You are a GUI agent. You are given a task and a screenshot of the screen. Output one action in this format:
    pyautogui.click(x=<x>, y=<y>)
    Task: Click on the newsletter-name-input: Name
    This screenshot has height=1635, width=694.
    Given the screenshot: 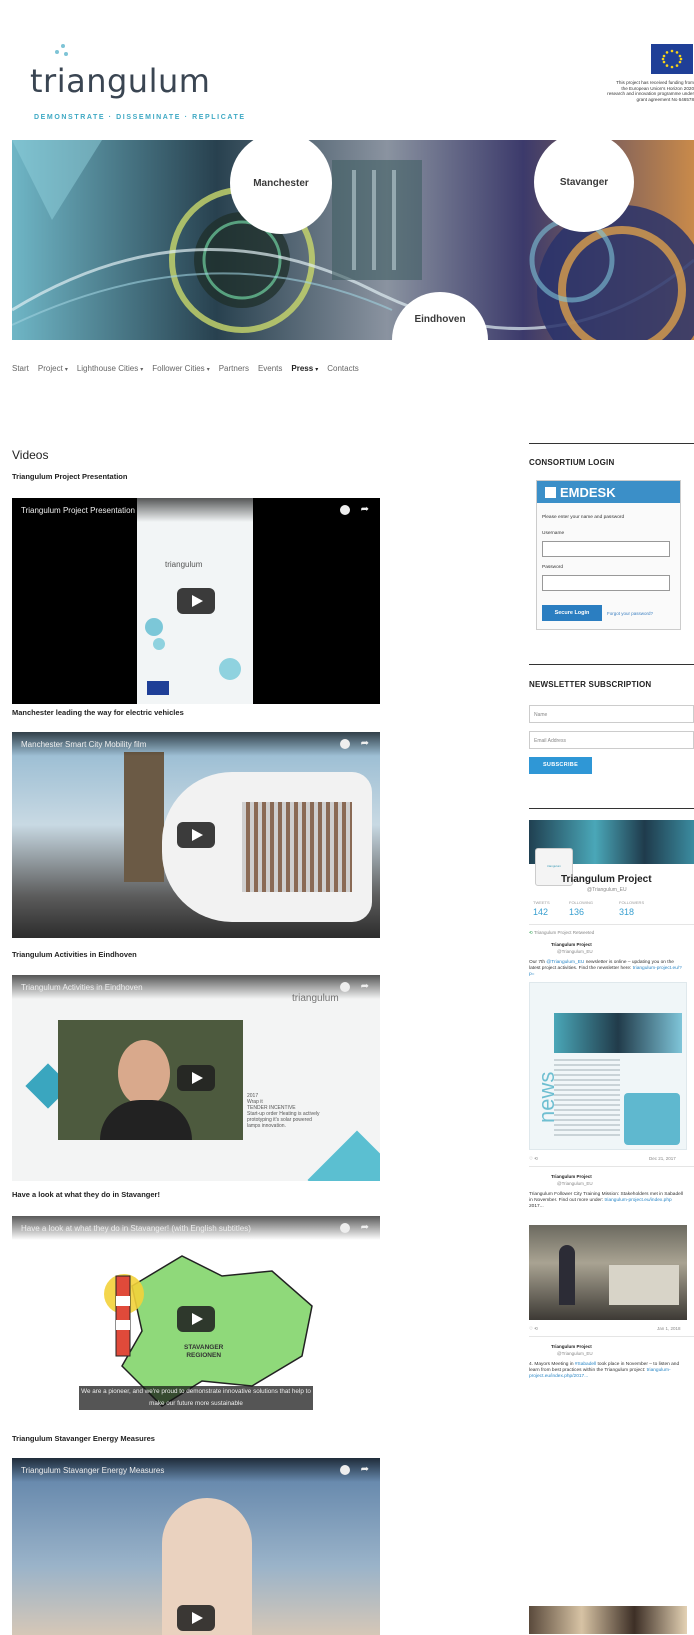 What is the action you would take?
    pyautogui.click(x=611, y=714)
    